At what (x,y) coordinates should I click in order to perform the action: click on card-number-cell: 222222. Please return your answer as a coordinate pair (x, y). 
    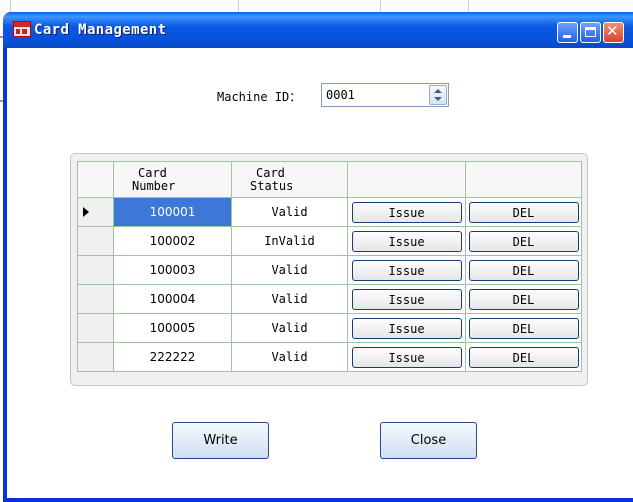
    Looking at the image, I should click on (172, 357).